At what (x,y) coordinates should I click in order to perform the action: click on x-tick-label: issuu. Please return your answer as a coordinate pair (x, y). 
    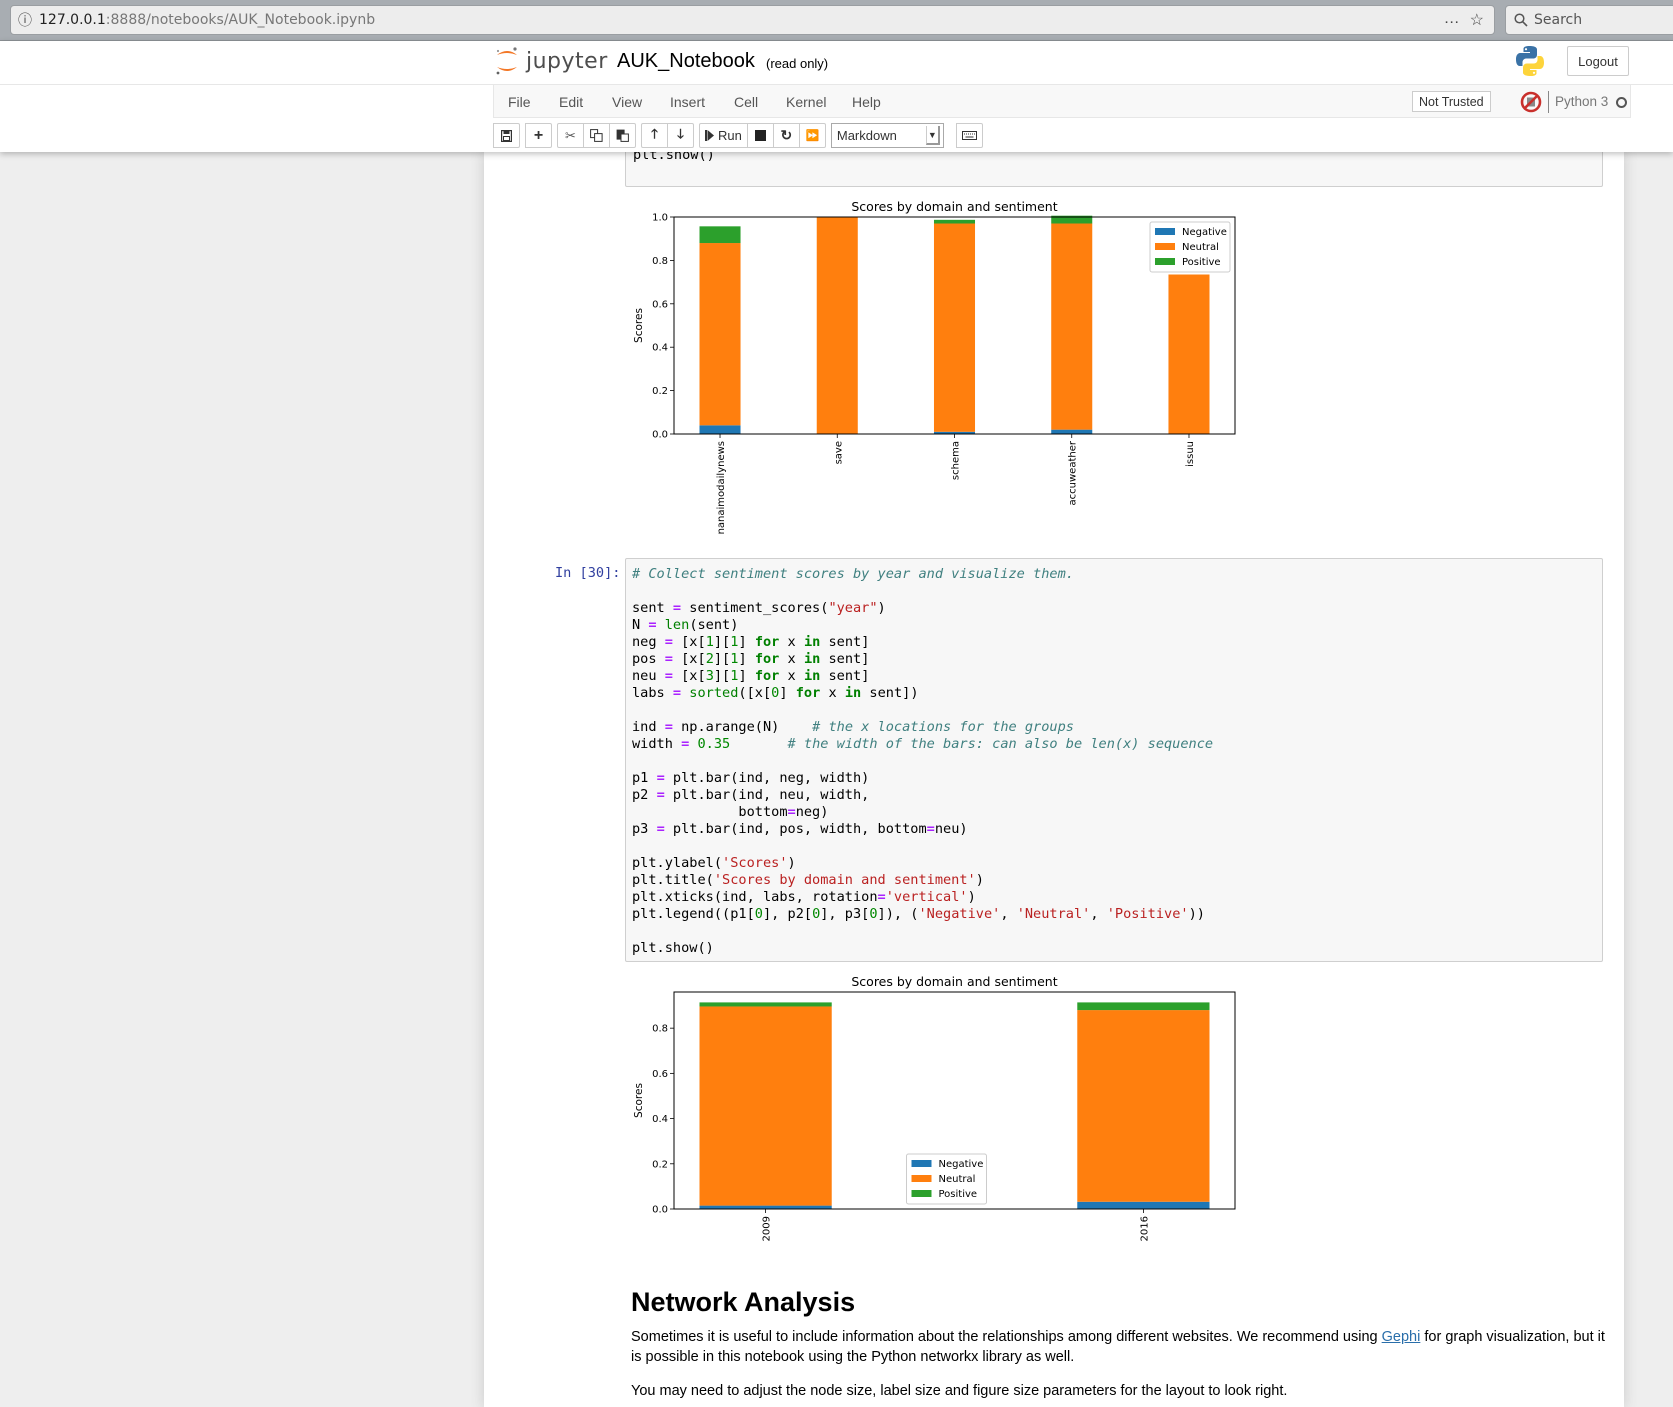
    Looking at the image, I should click on (1190, 454).